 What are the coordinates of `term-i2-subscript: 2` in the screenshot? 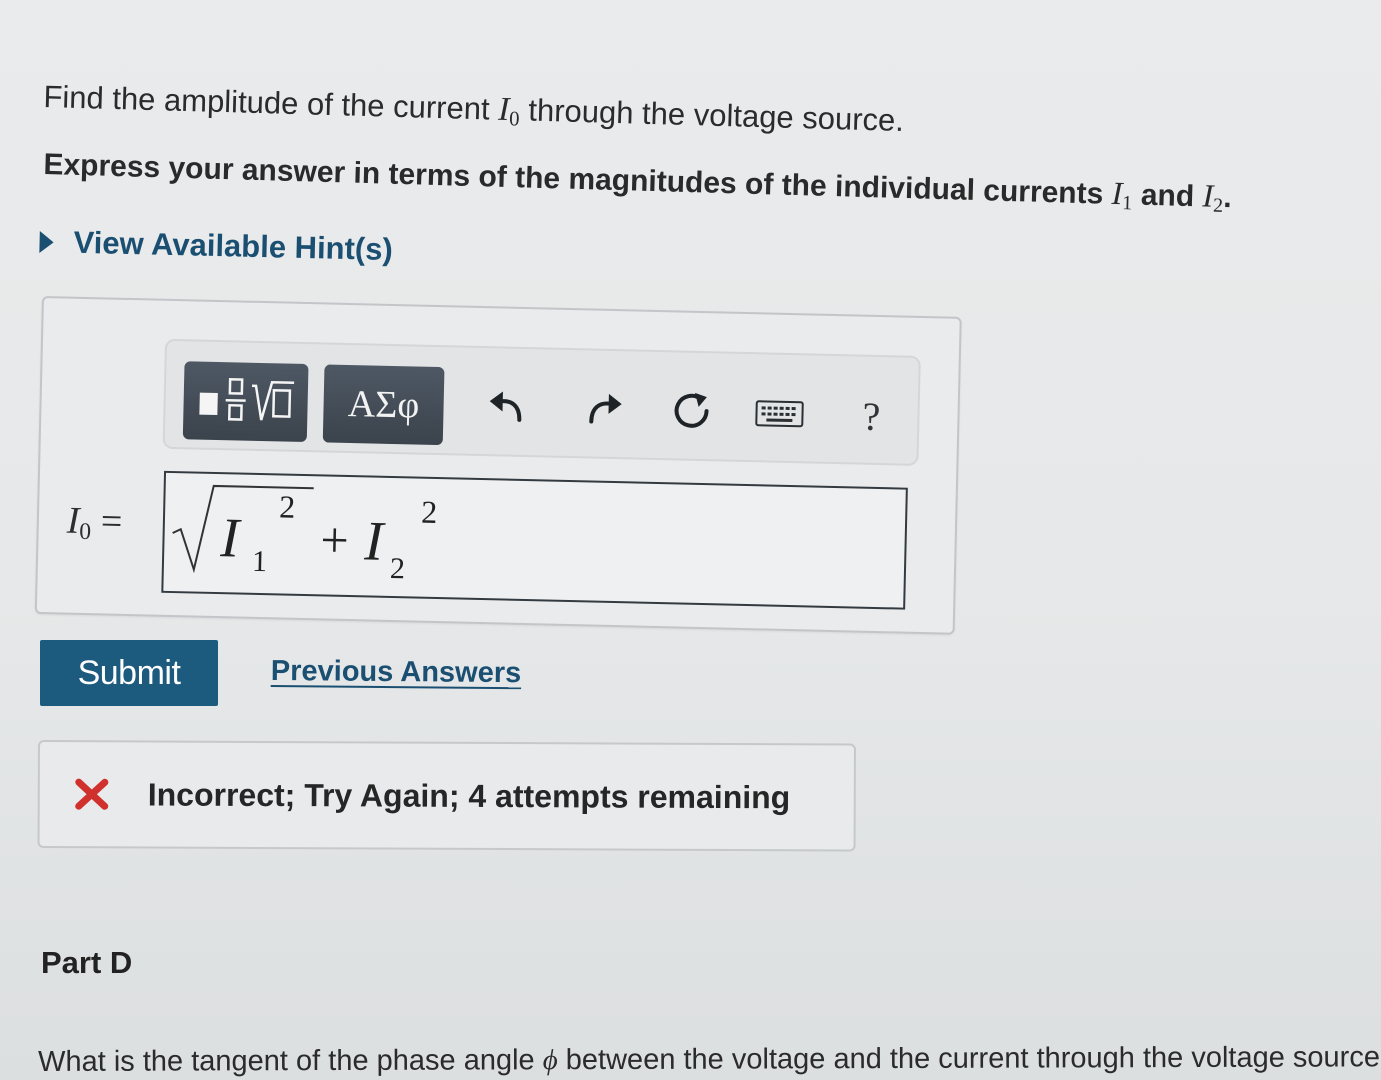 It's located at (398, 568).